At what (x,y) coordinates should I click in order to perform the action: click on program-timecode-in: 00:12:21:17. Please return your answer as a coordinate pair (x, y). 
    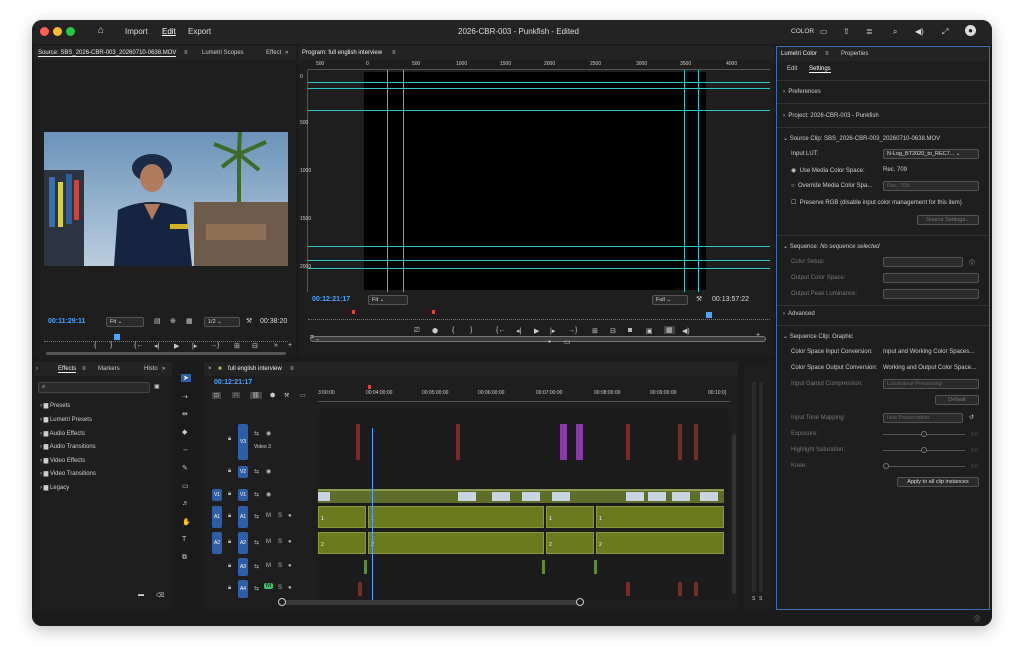
    Looking at the image, I should click on (331, 299).